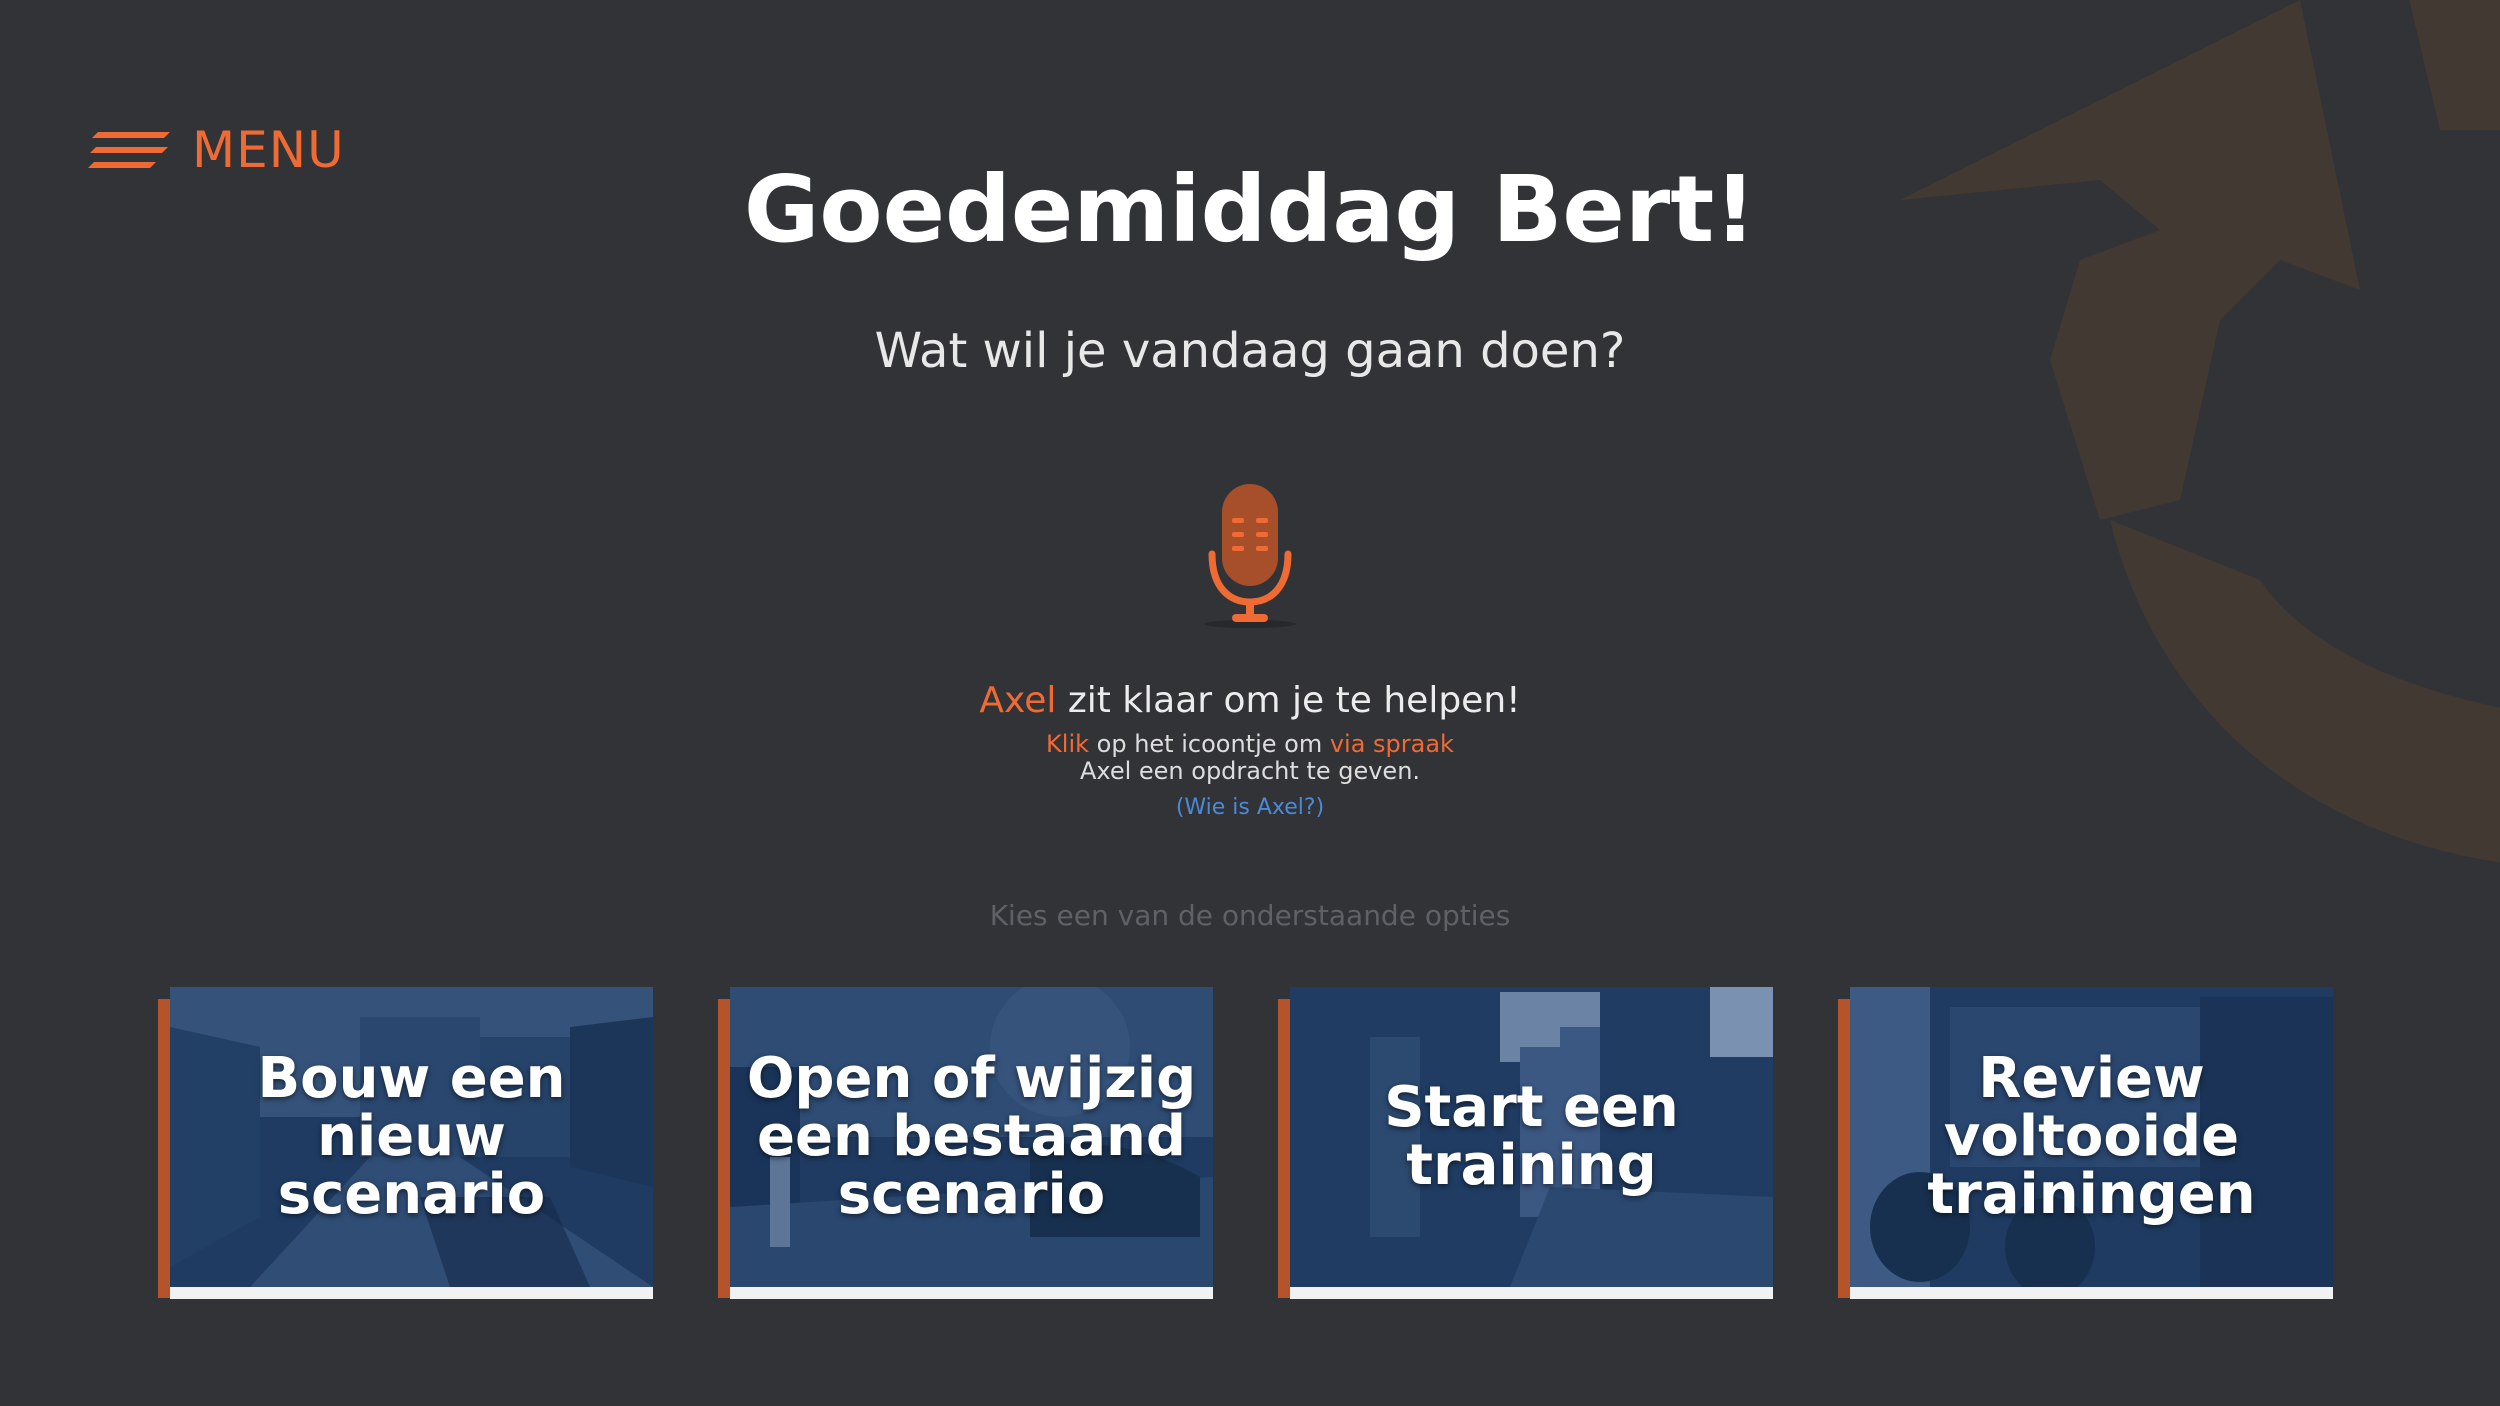 Image resolution: width=2500 pixels, height=1406 pixels. What do you see at coordinates (1250, 771) in the screenshot?
I see `help-line-2: Axel een opdracht te geven.` at bounding box center [1250, 771].